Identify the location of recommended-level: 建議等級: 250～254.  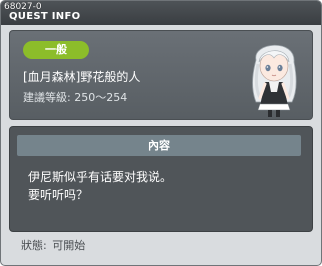
(75, 98).